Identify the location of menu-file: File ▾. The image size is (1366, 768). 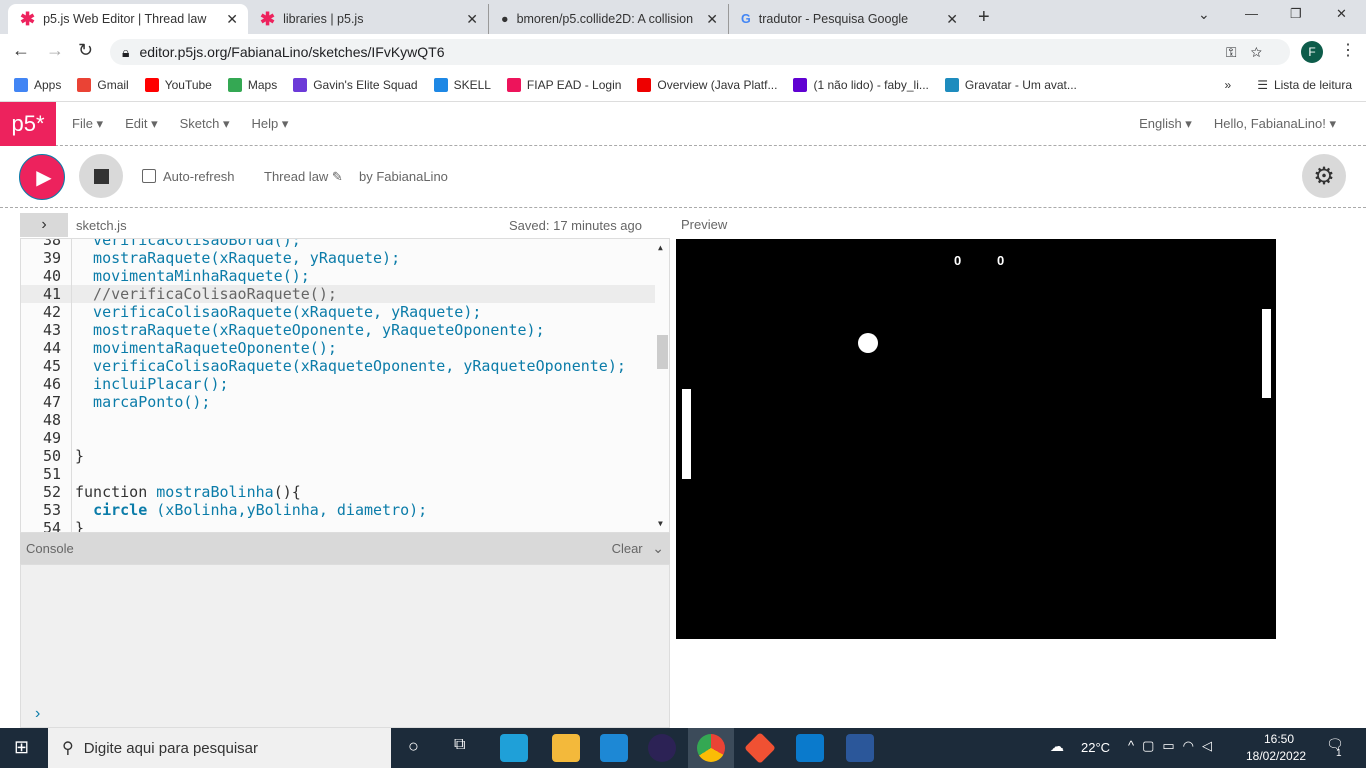
(87, 124).